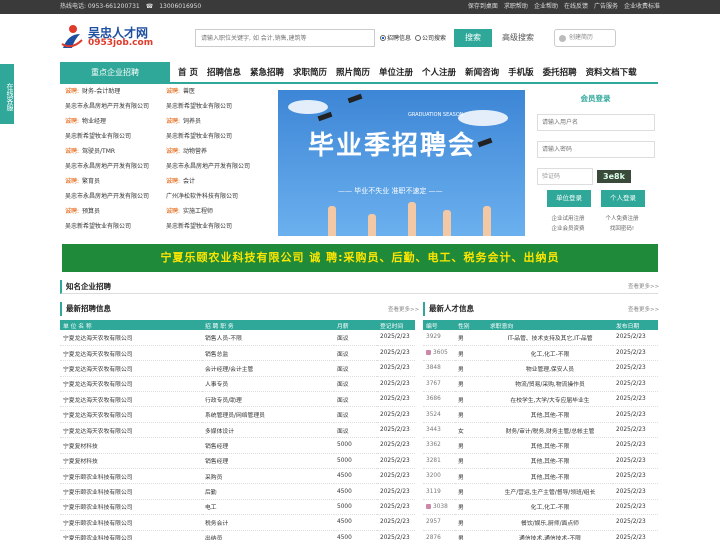 The height and width of the screenshot is (540, 720). I want to click on table-row: 3767 男物流/贸易/采购,物流操作员 2025/2/23, so click(540, 384).